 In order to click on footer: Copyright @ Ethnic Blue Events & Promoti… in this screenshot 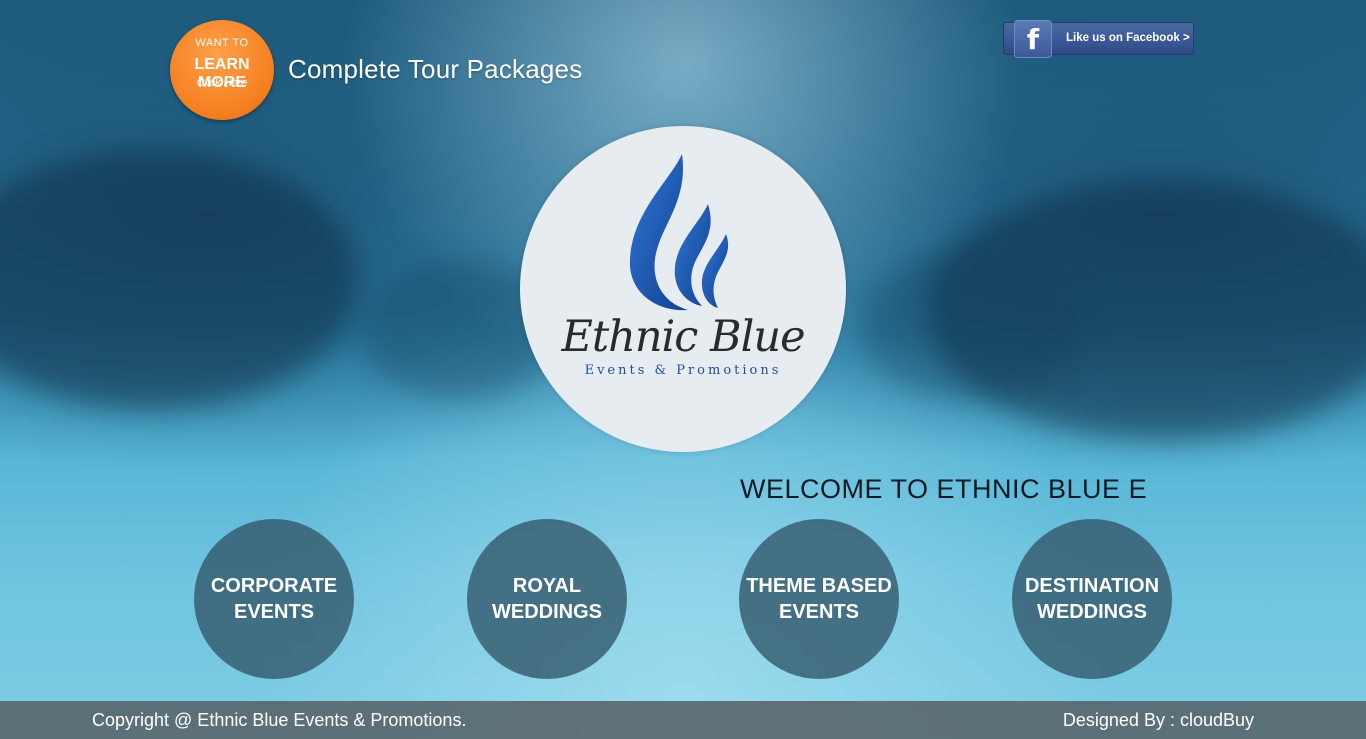, I will do `click(683, 720)`.